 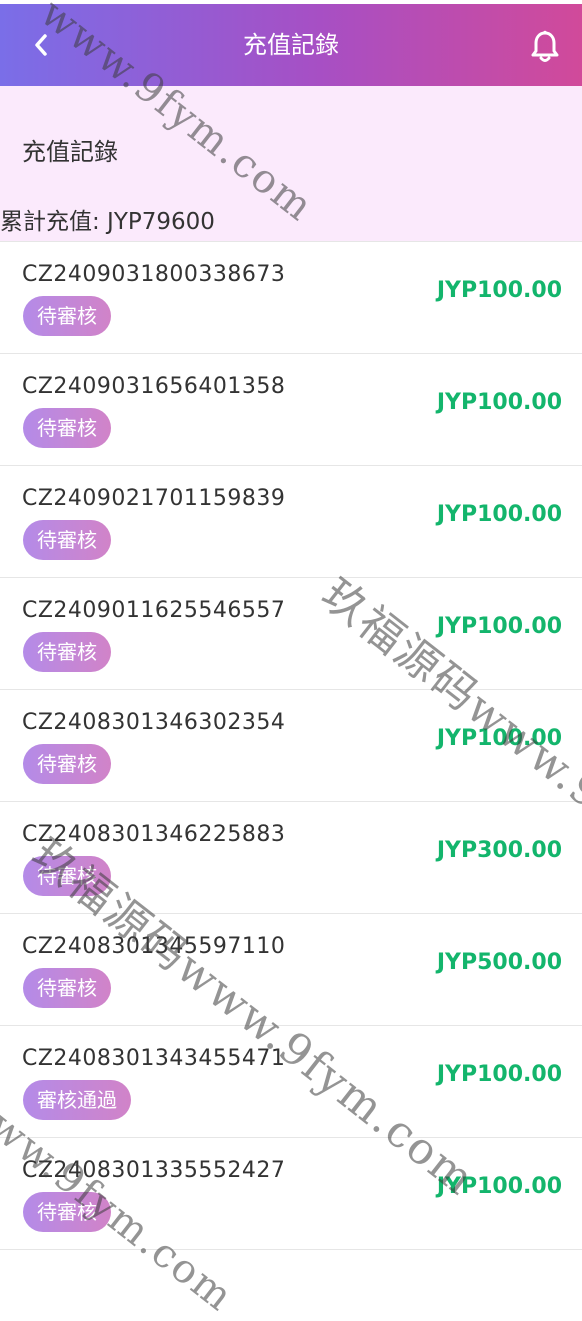 What do you see at coordinates (291, 409) in the screenshot?
I see `record-row: CZ2409031656401358 待審核 JYP100.00` at bounding box center [291, 409].